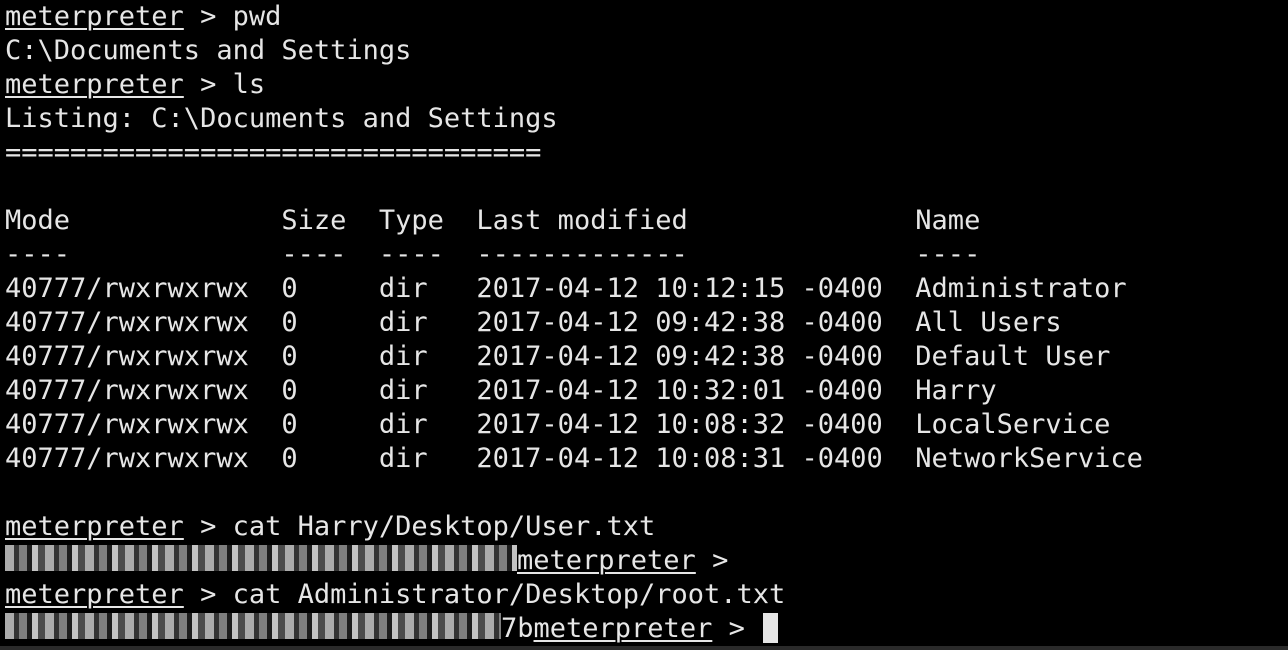 The width and height of the screenshot is (1288, 650). Describe the element at coordinates (646, 119) in the screenshot. I see `listing-title: Listing: C:\Documents and Settings` at that location.